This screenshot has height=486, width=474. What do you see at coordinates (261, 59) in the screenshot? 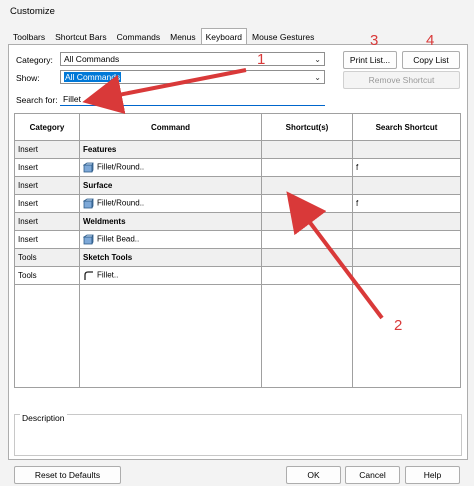
I see `annotation-number-1: 1` at bounding box center [261, 59].